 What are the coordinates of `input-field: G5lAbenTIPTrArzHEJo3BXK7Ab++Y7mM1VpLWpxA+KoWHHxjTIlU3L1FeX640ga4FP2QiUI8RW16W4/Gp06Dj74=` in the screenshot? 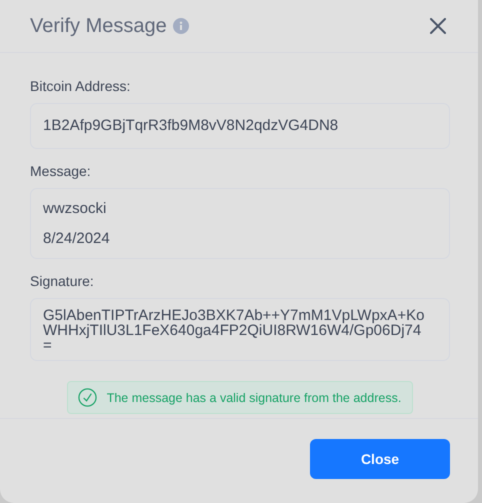 It's located at (240, 329).